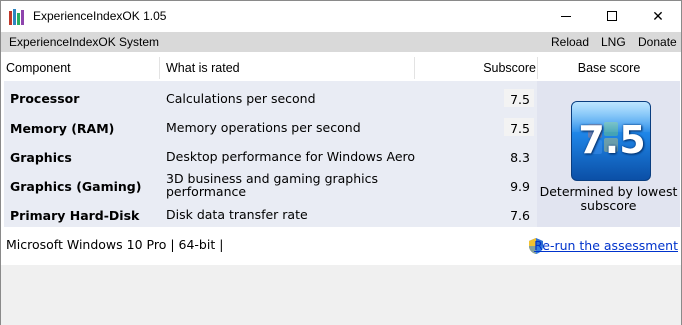  I want to click on maximize-button, so click(612, 16).